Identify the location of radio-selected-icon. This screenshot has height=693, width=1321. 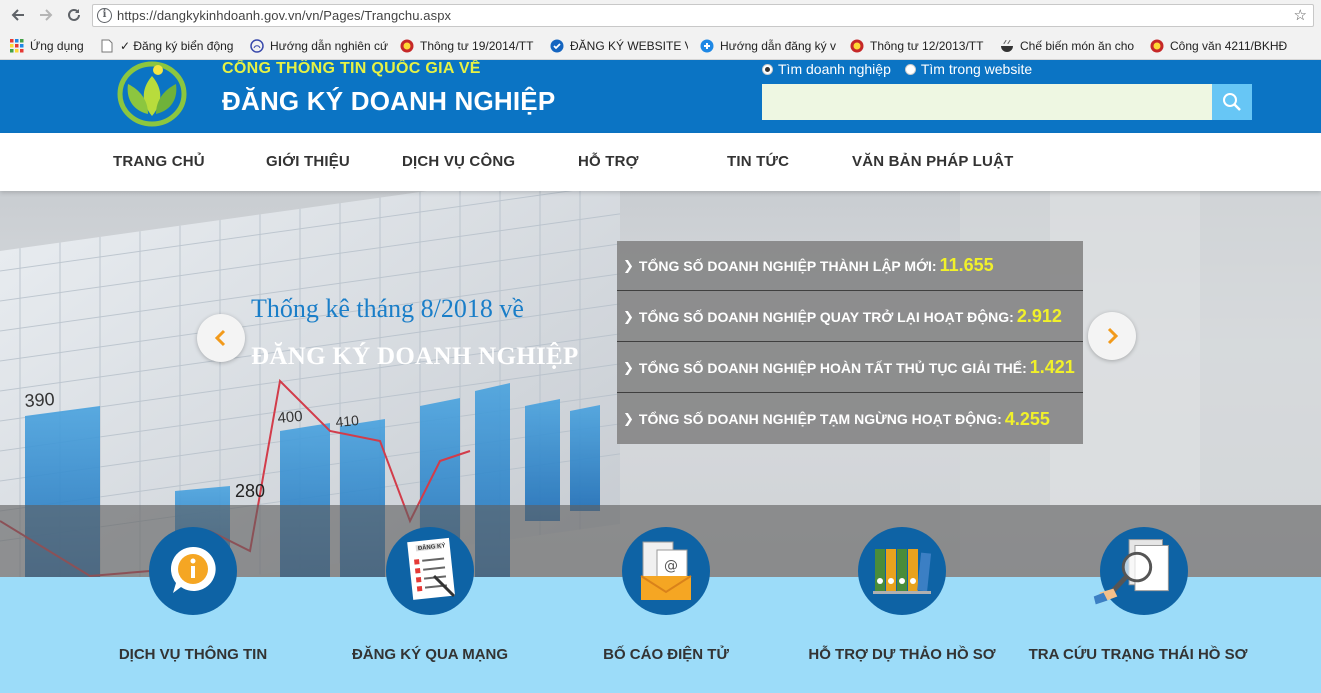
(767, 69).